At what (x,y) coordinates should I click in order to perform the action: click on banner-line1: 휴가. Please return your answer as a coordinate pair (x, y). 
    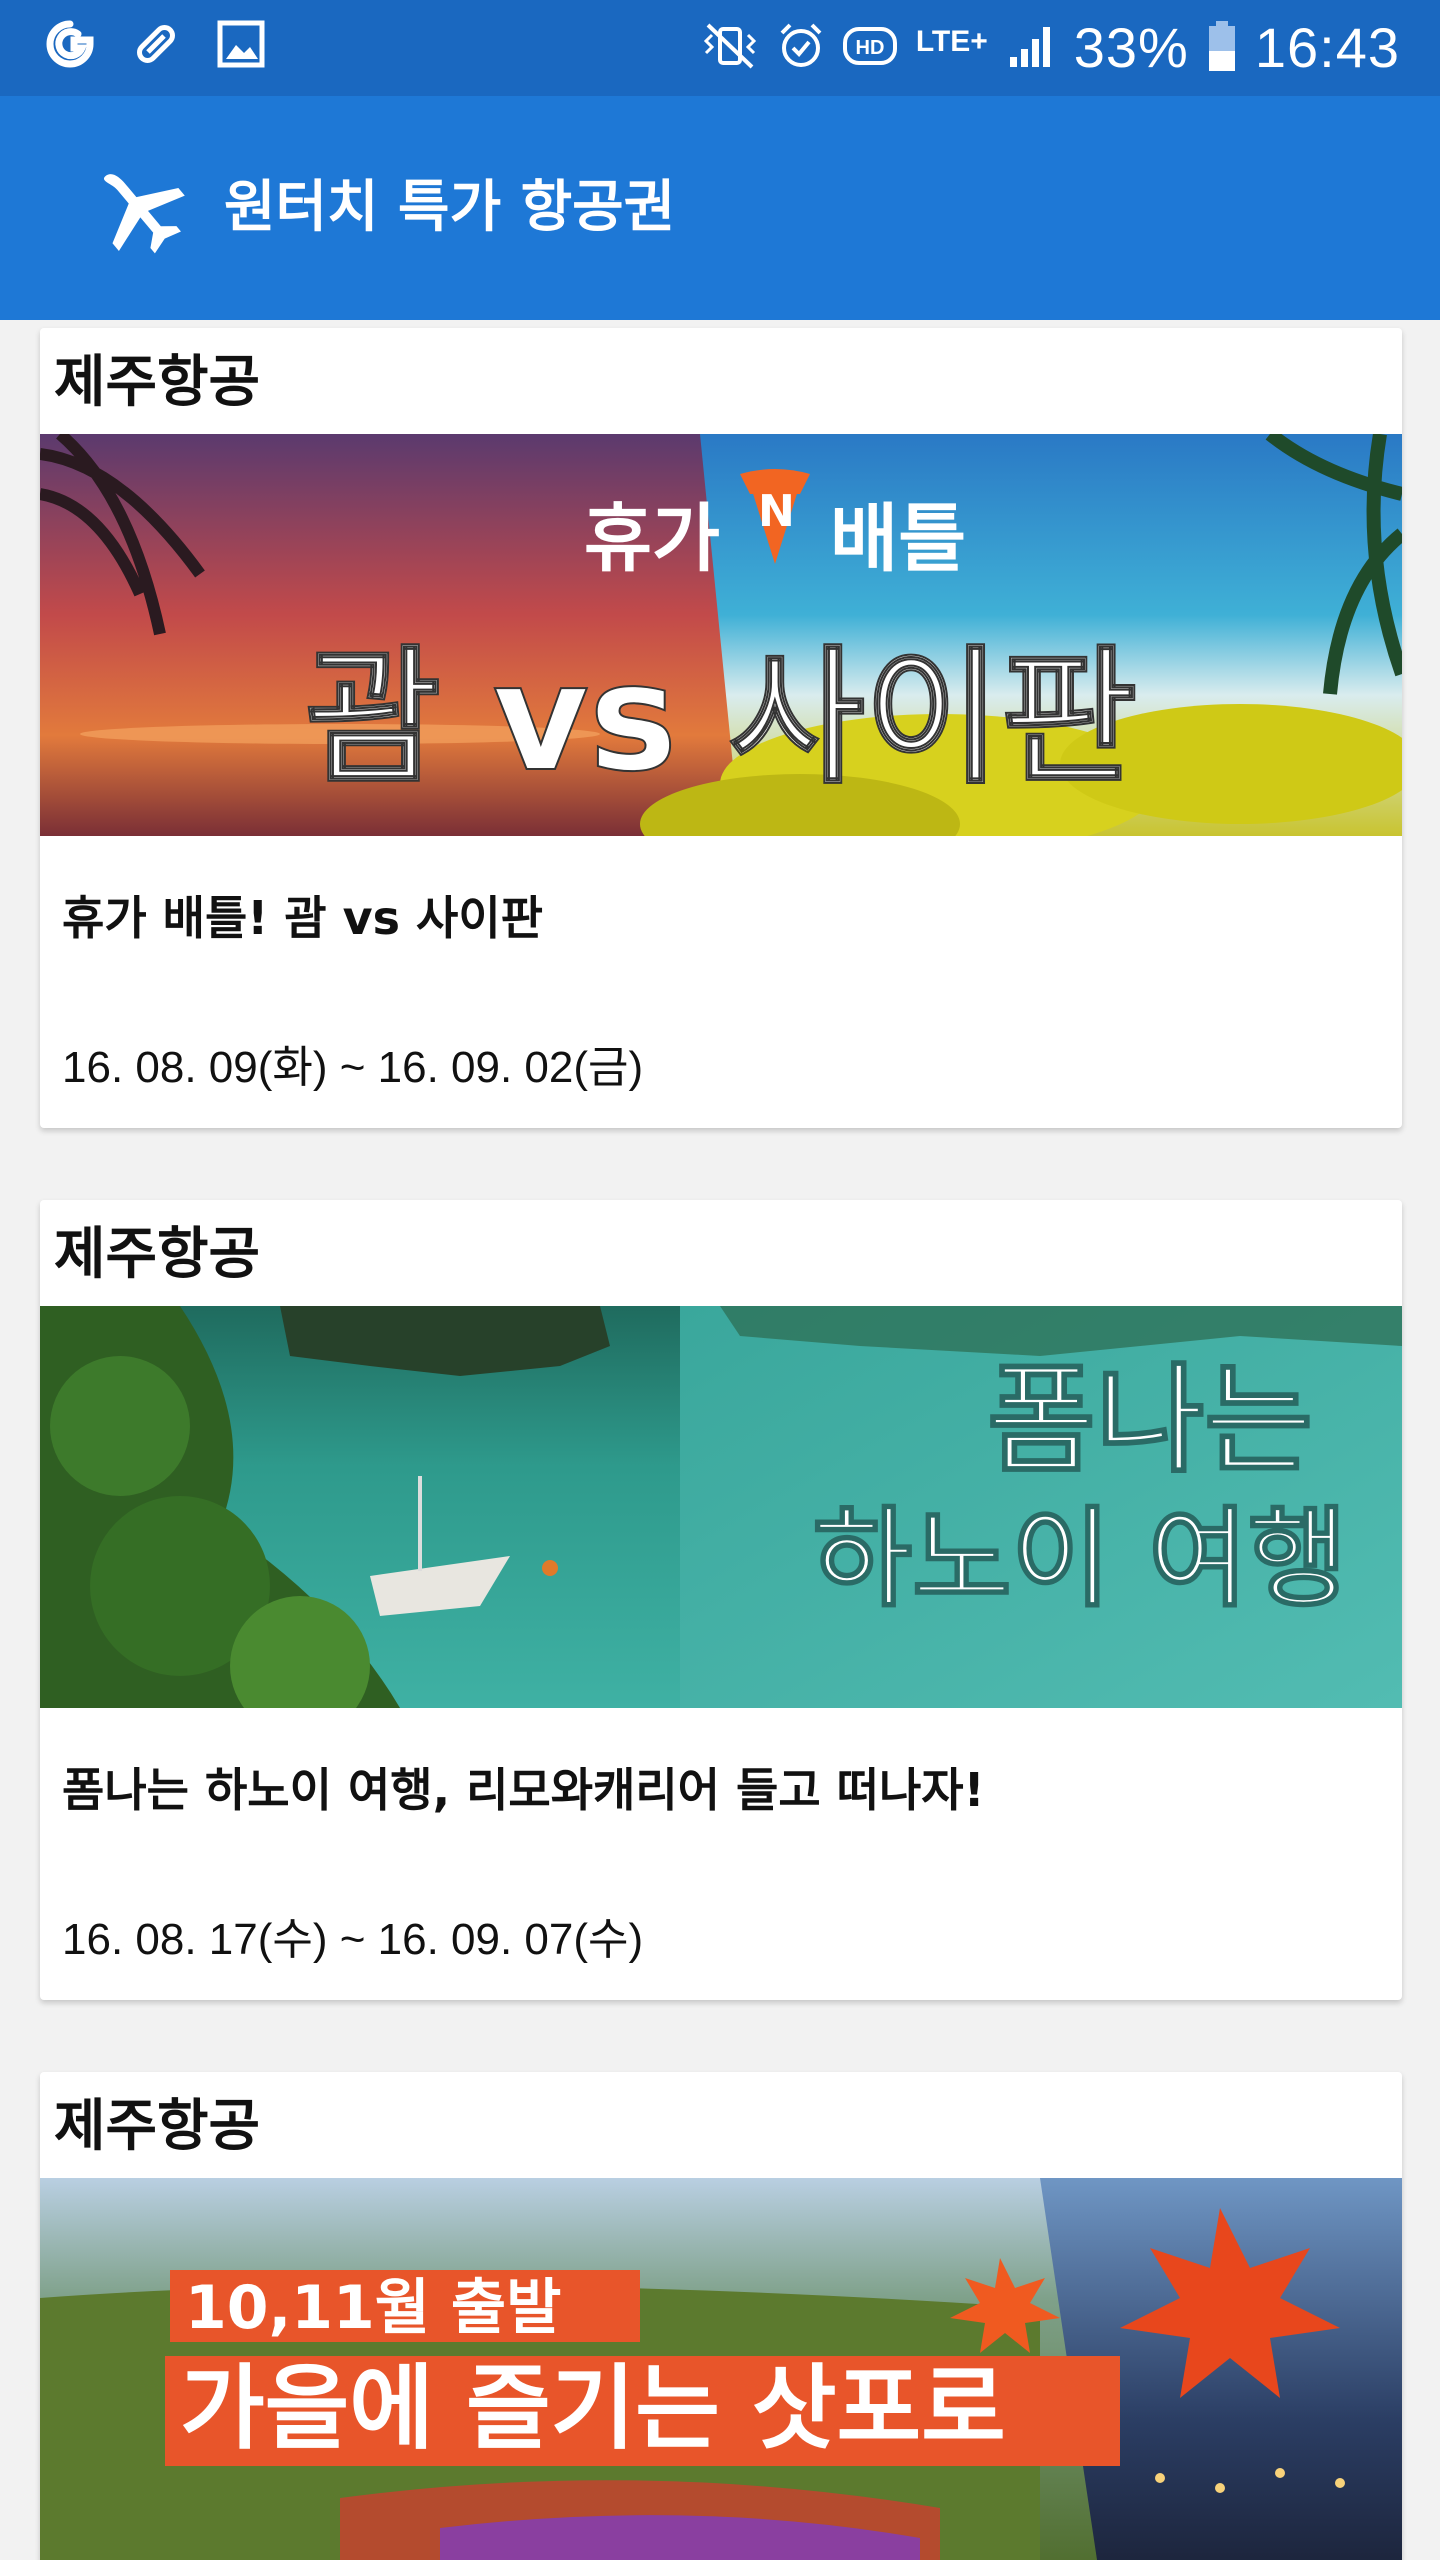
    Looking at the image, I should click on (652, 539).